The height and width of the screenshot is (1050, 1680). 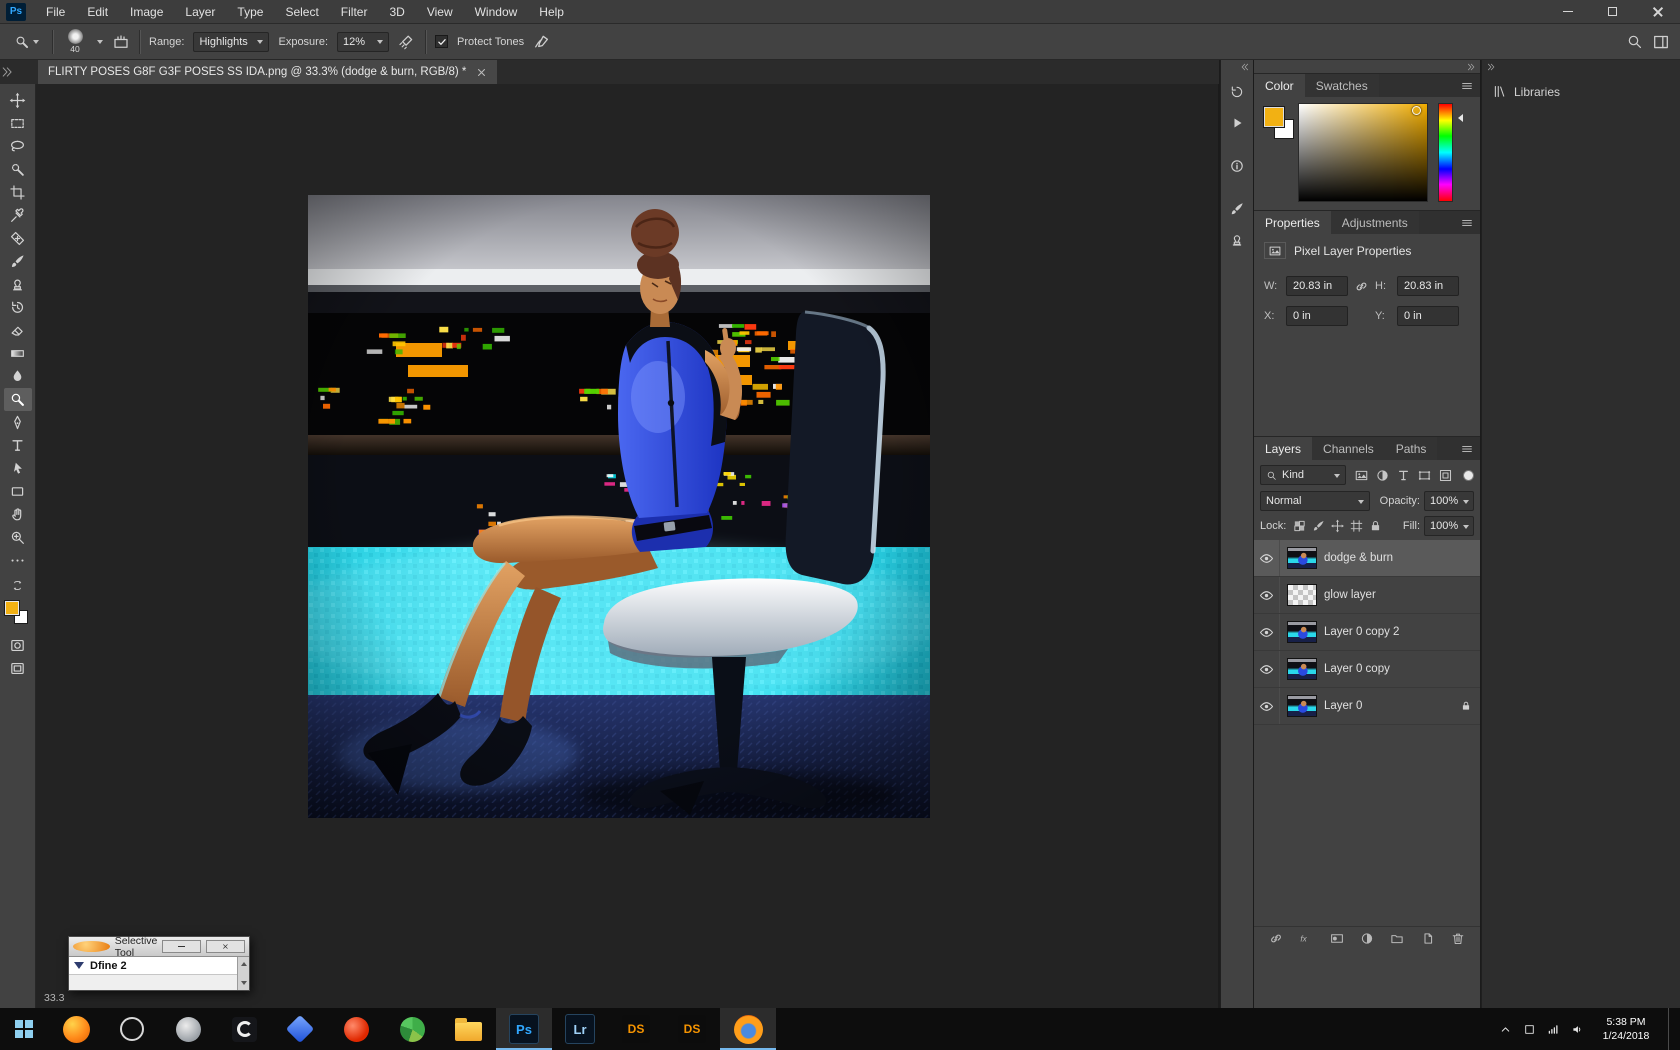 I want to click on clone-source-panel-icon, so click(x=1237, y=240).